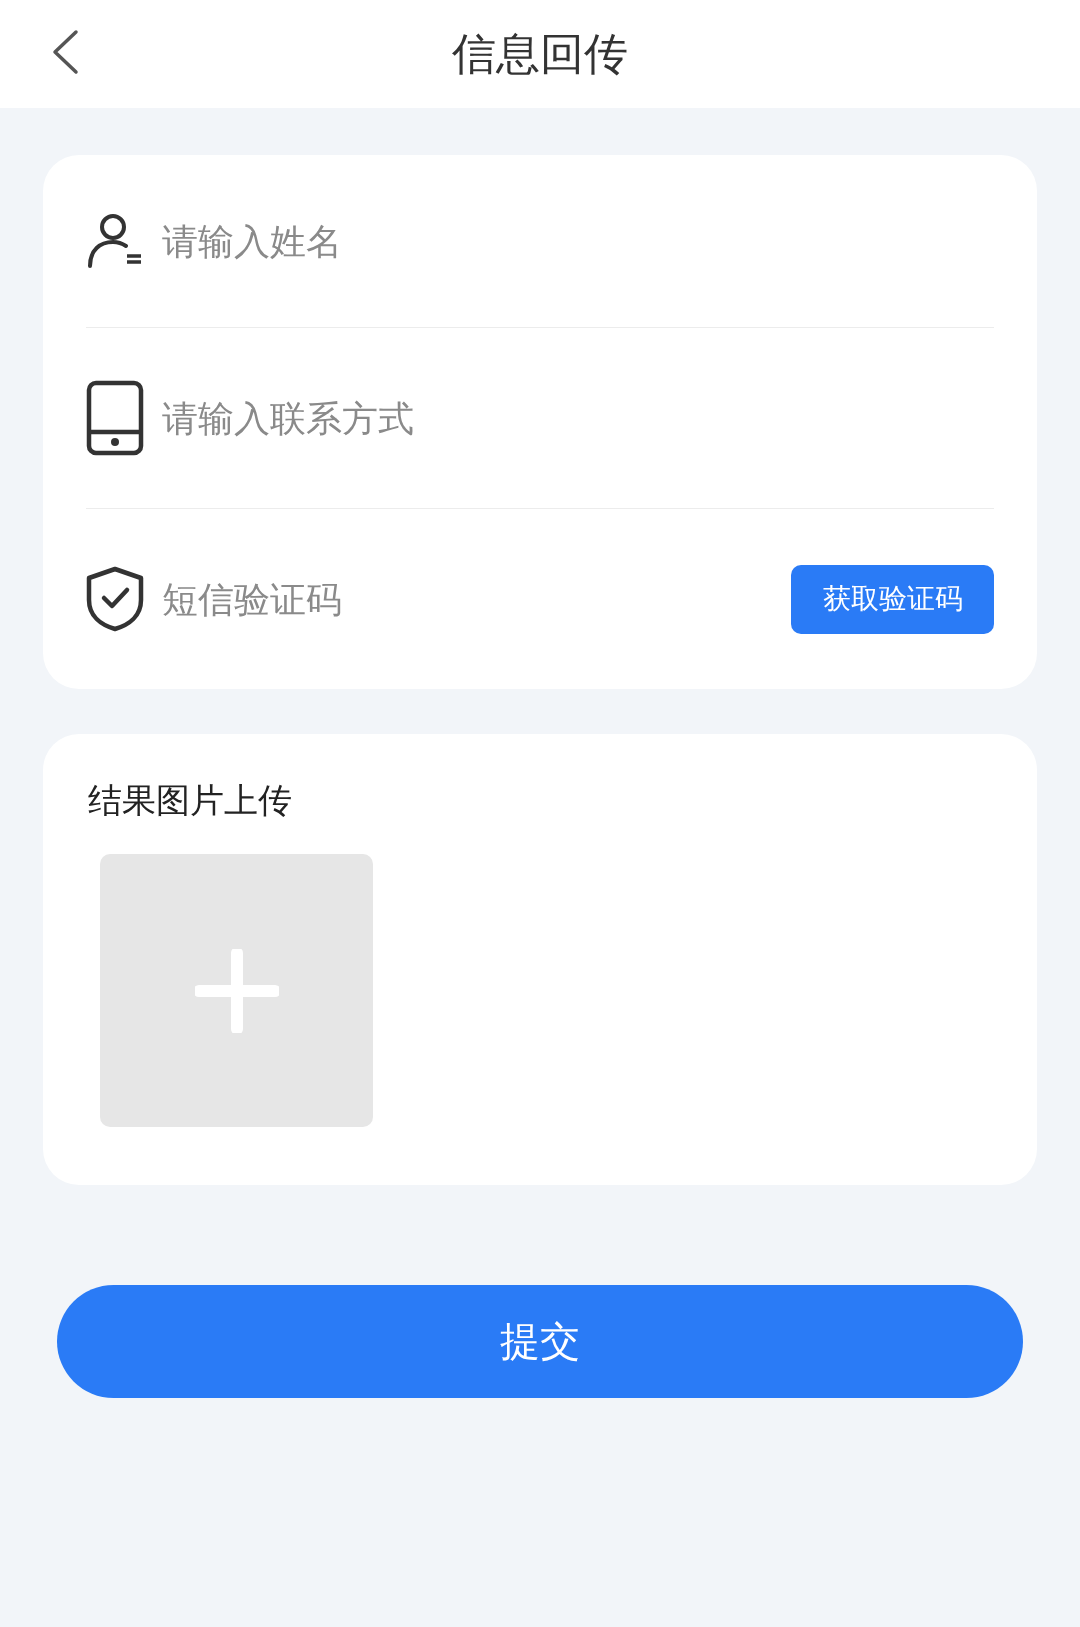 The width and height of the screenshot is (1080, 1627). What do you see at coordinates (578, 241) in the screenshot?
I see `name-field: 请输入姓名` at bounding box center [578, 241].